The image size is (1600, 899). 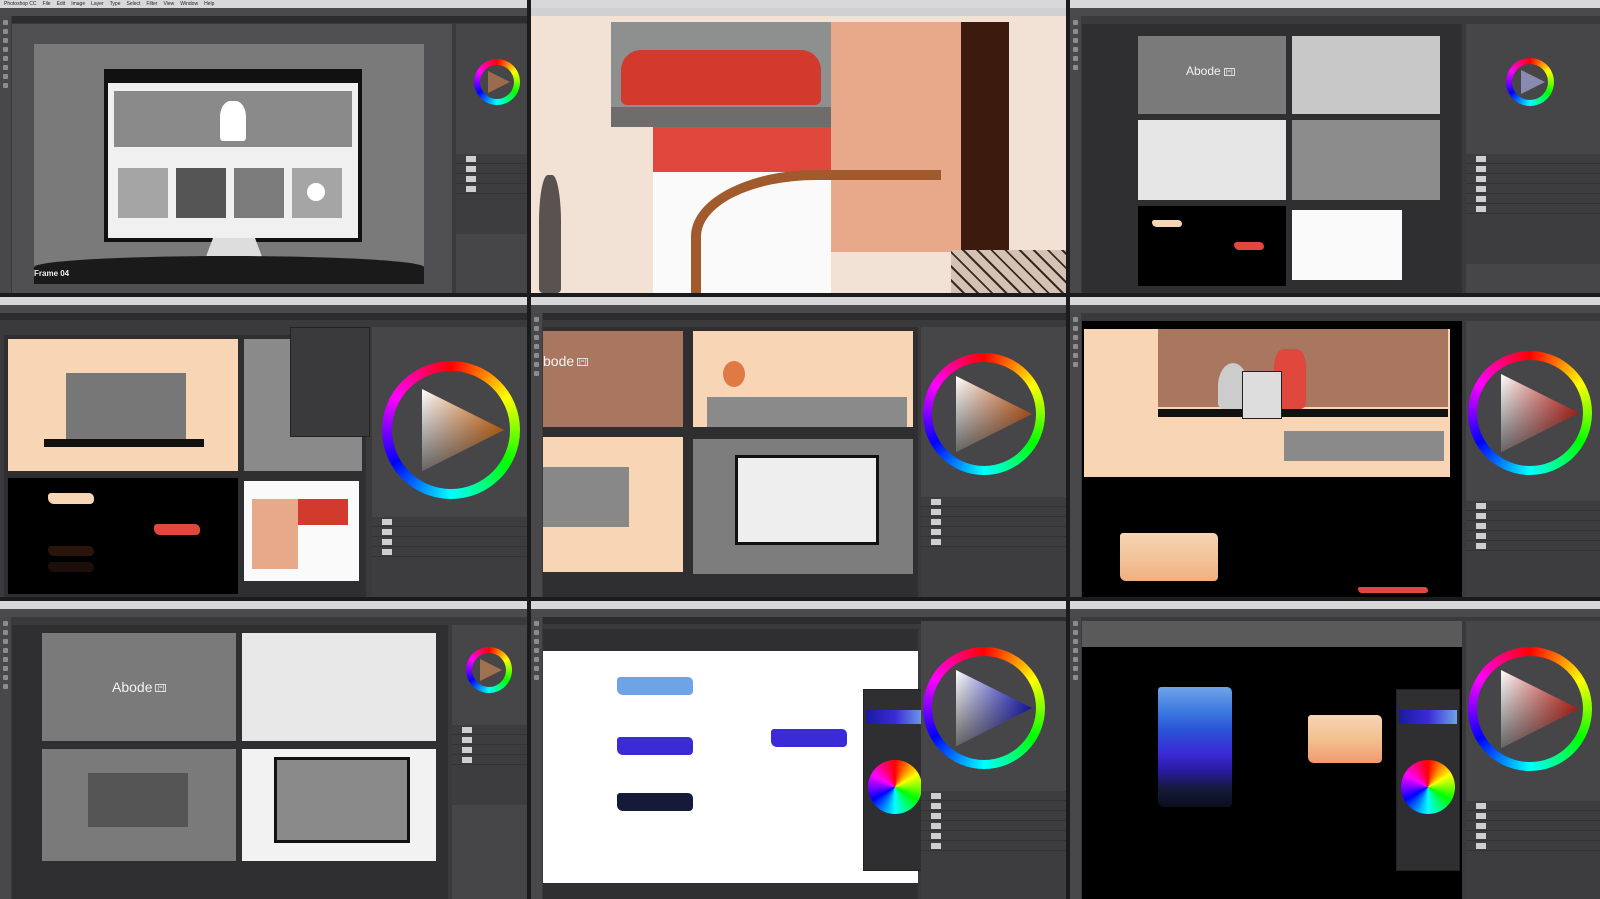 I want to click on menu-image: Image, so click(x=78, y=4).